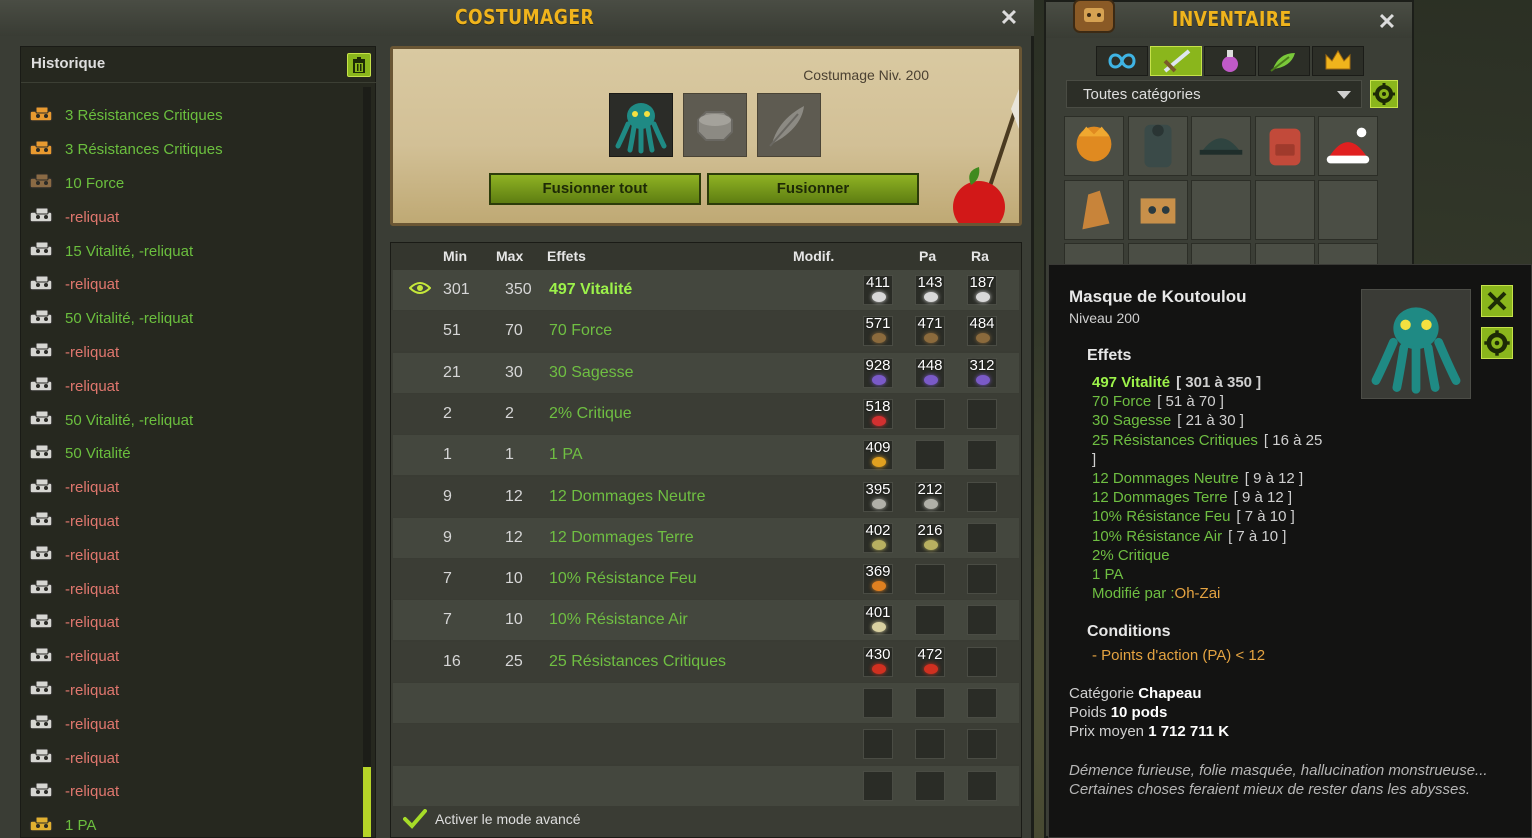 The width and height of the screenshot is (1532, 838). What do you see at coordinates (930, 496) in the screenshot?
I see `rune-pa-slot: 212` at bounding box center [930, 496].